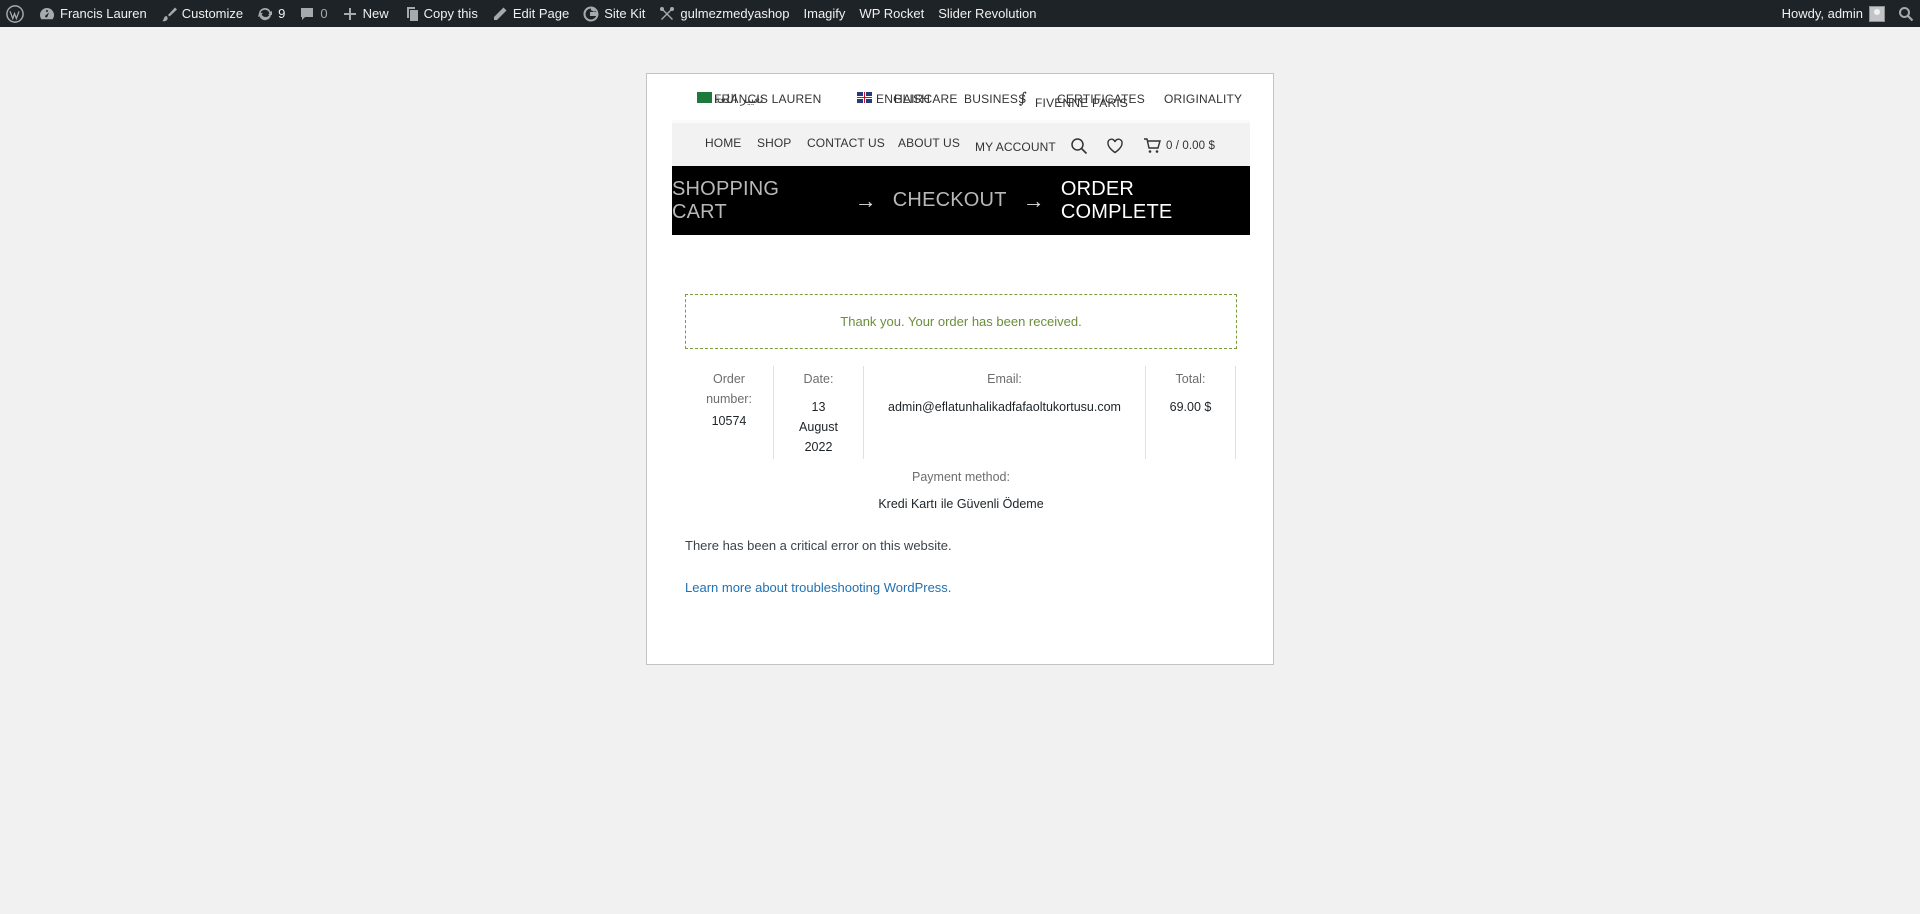 Image resolution: width=1920 pixels, height=914 pixels. I want to click on step-order-complete: ORDER COMPLETE, so click(1116, 200).